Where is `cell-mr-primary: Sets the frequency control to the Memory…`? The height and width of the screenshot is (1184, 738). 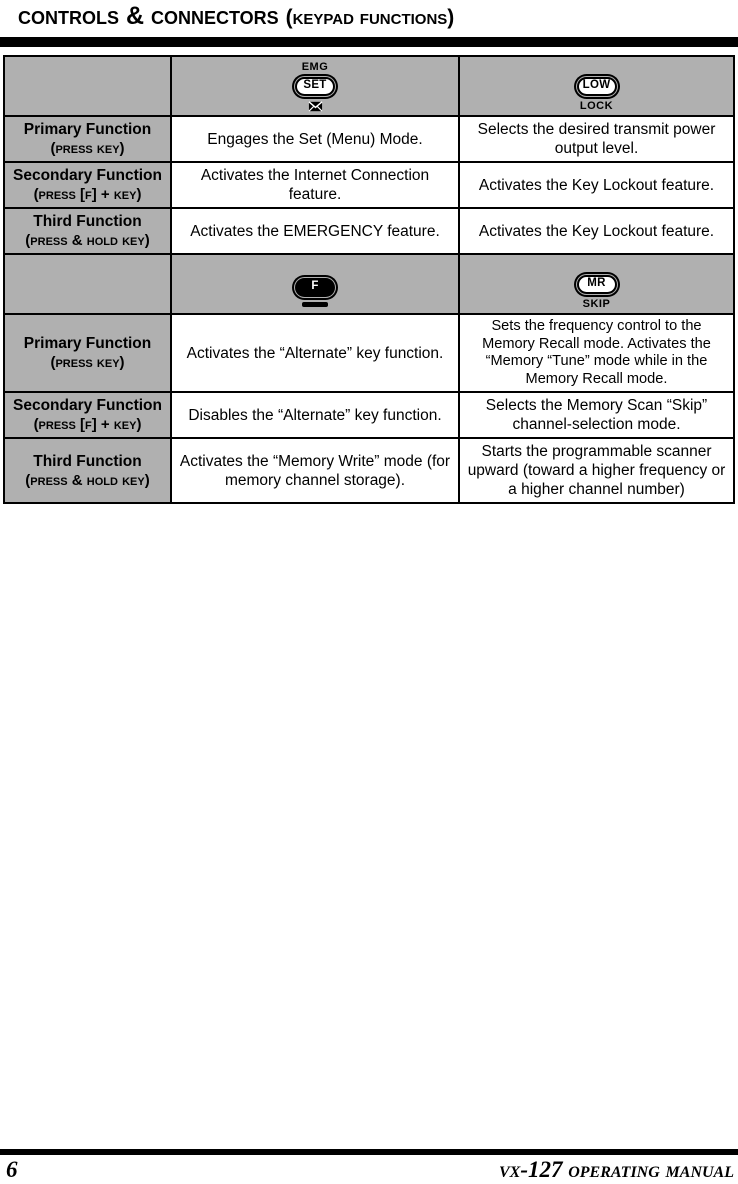
cell-mr-primary: Sets the frequency control to the Memory… is located at coordinates (596, 353).